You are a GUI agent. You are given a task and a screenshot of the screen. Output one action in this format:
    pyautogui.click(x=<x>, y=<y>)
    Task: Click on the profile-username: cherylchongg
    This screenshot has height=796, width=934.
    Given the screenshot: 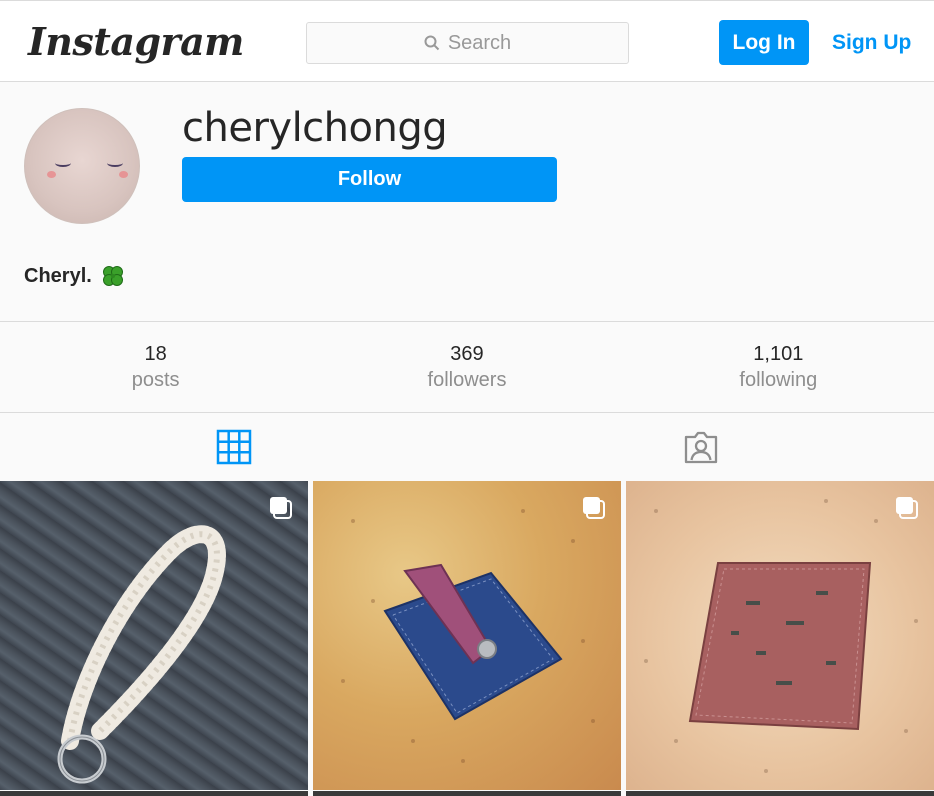 What is the action you would take?
    pyautogui.click(x=315, y=128)
    